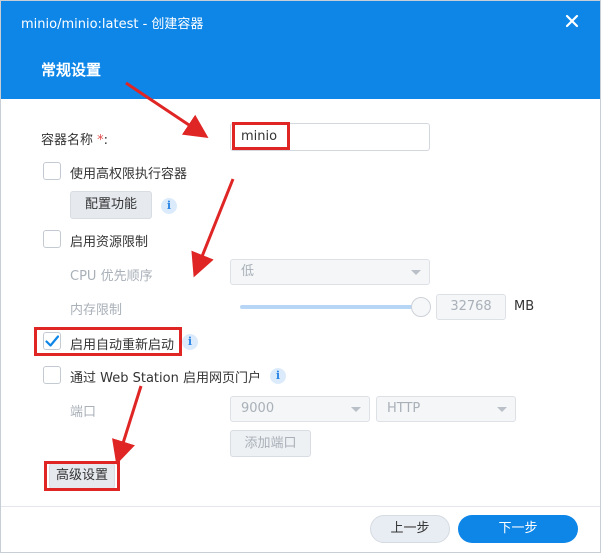 Image resolution: width=601 pixels, height=553 pixels. Describe the element at coordinates (258, 408) in the screenshot. I see `port-value: 9000` at that location.